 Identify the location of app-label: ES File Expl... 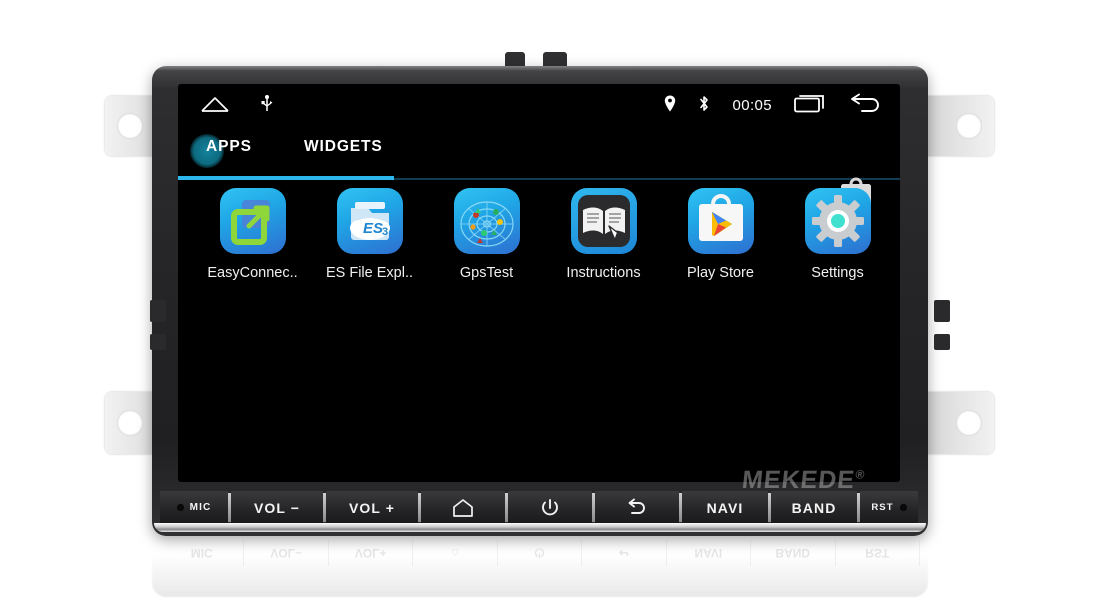
(369, 273).